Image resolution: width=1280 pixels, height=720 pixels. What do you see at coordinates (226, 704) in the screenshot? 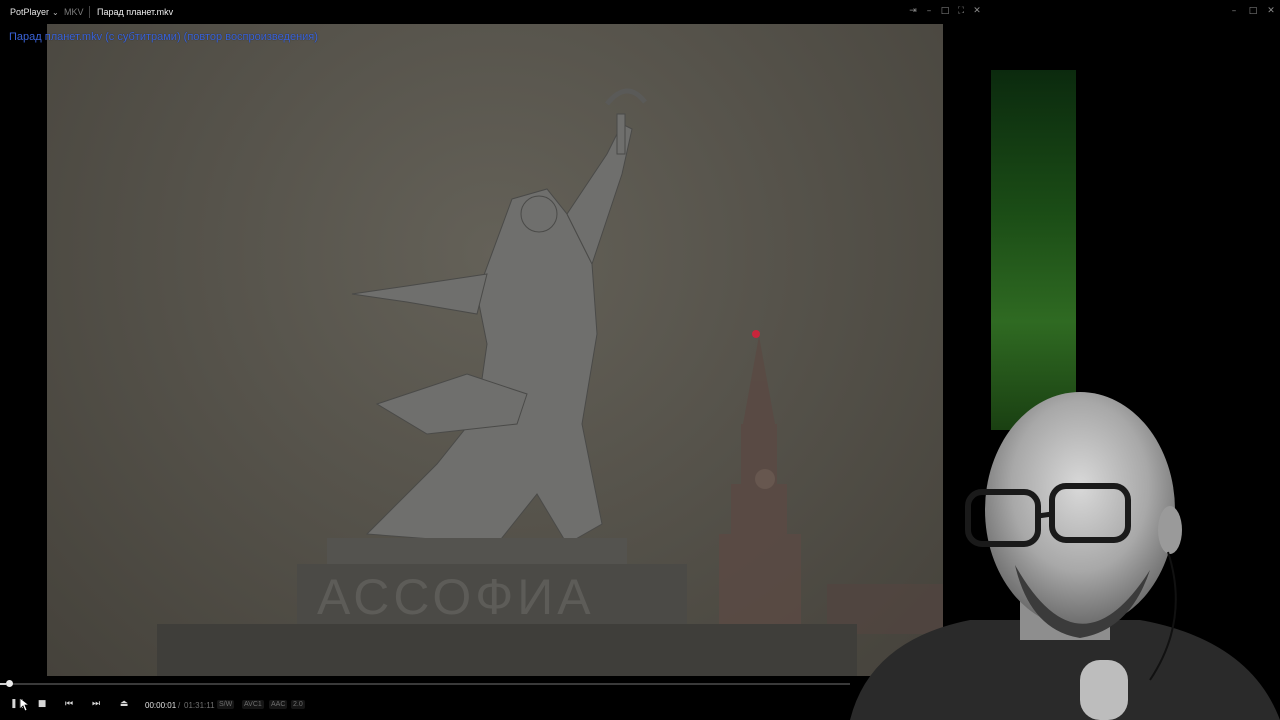
I see `tag-renderer: S/W` at bounding box center [226, 704].